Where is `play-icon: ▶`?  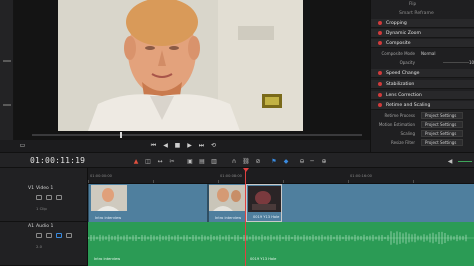
play-icon: ▶ is located at coordinates (189, 145).